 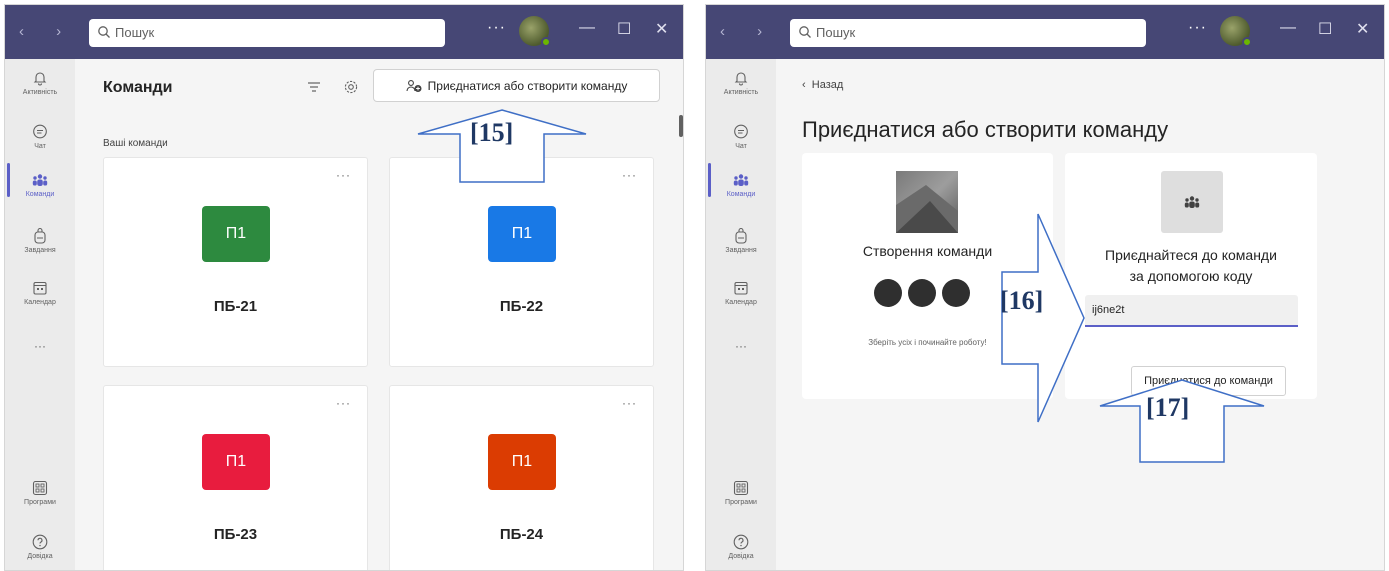 What do you see at coordinates (1191, 311) in the screenshot?
I see `team-code-input` at bounding box center [1191, 311].